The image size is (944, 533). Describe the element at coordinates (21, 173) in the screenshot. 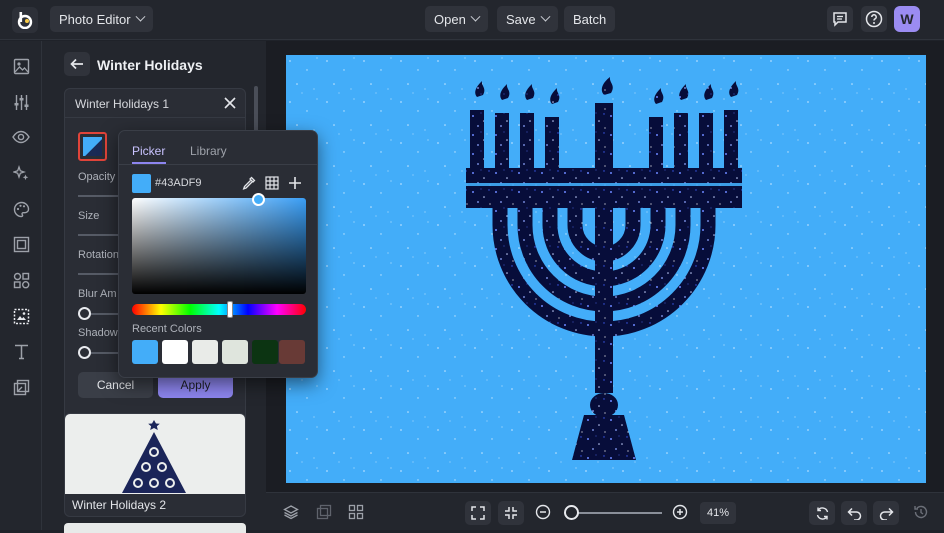

I see `sparkle-icon` at that location.